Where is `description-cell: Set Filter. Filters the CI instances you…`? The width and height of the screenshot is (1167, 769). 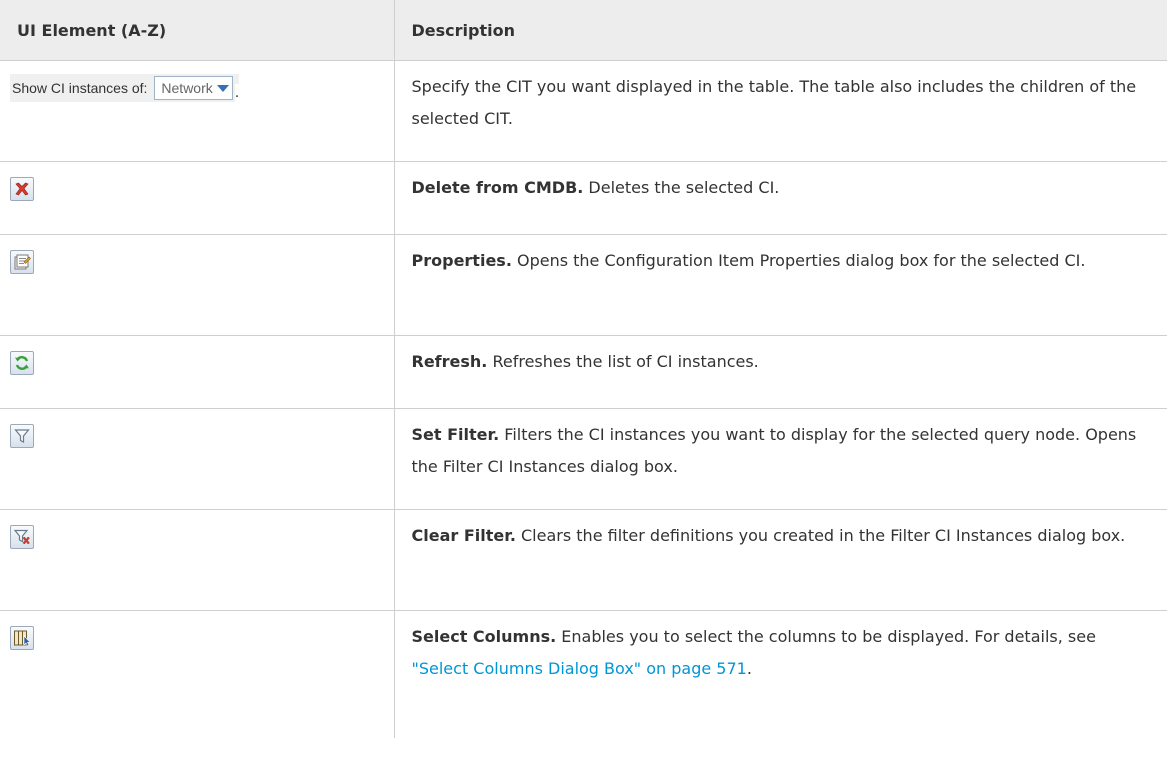
description-cell: Set Filter. Filters the CI instances you… is located at coordinates (780, 459).